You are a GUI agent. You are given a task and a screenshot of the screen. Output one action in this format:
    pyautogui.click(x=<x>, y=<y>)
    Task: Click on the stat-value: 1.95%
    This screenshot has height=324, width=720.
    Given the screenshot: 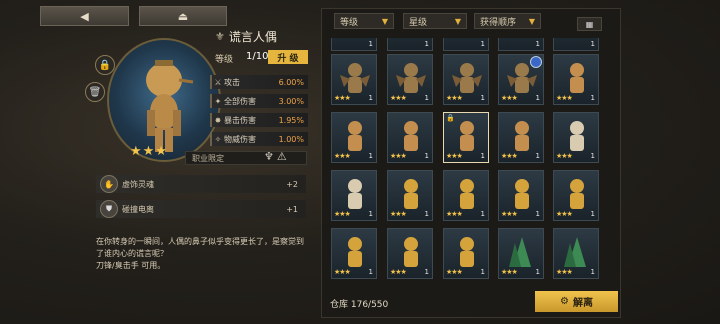 What is the action you would take?
    pyautogui.click(x=291, y=120)
    